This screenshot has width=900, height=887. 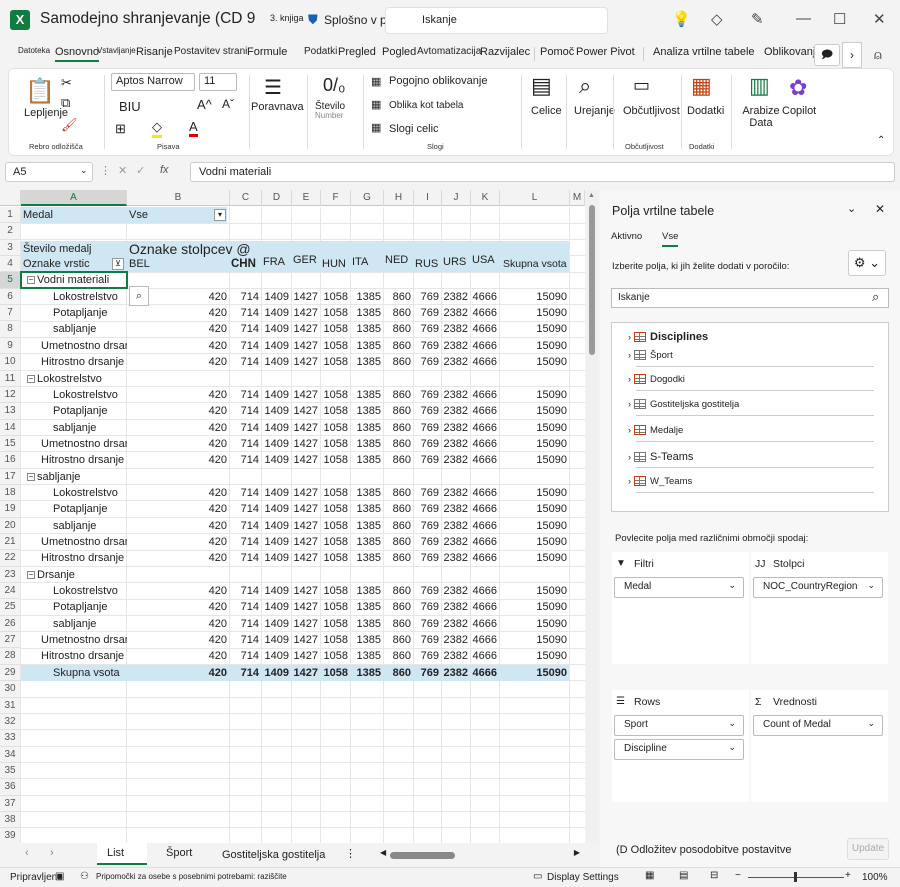 What do you see at coordinates (278, 262) in the screenshot?
I see `column-header-country: FRA` at bounding box center [278, 262].